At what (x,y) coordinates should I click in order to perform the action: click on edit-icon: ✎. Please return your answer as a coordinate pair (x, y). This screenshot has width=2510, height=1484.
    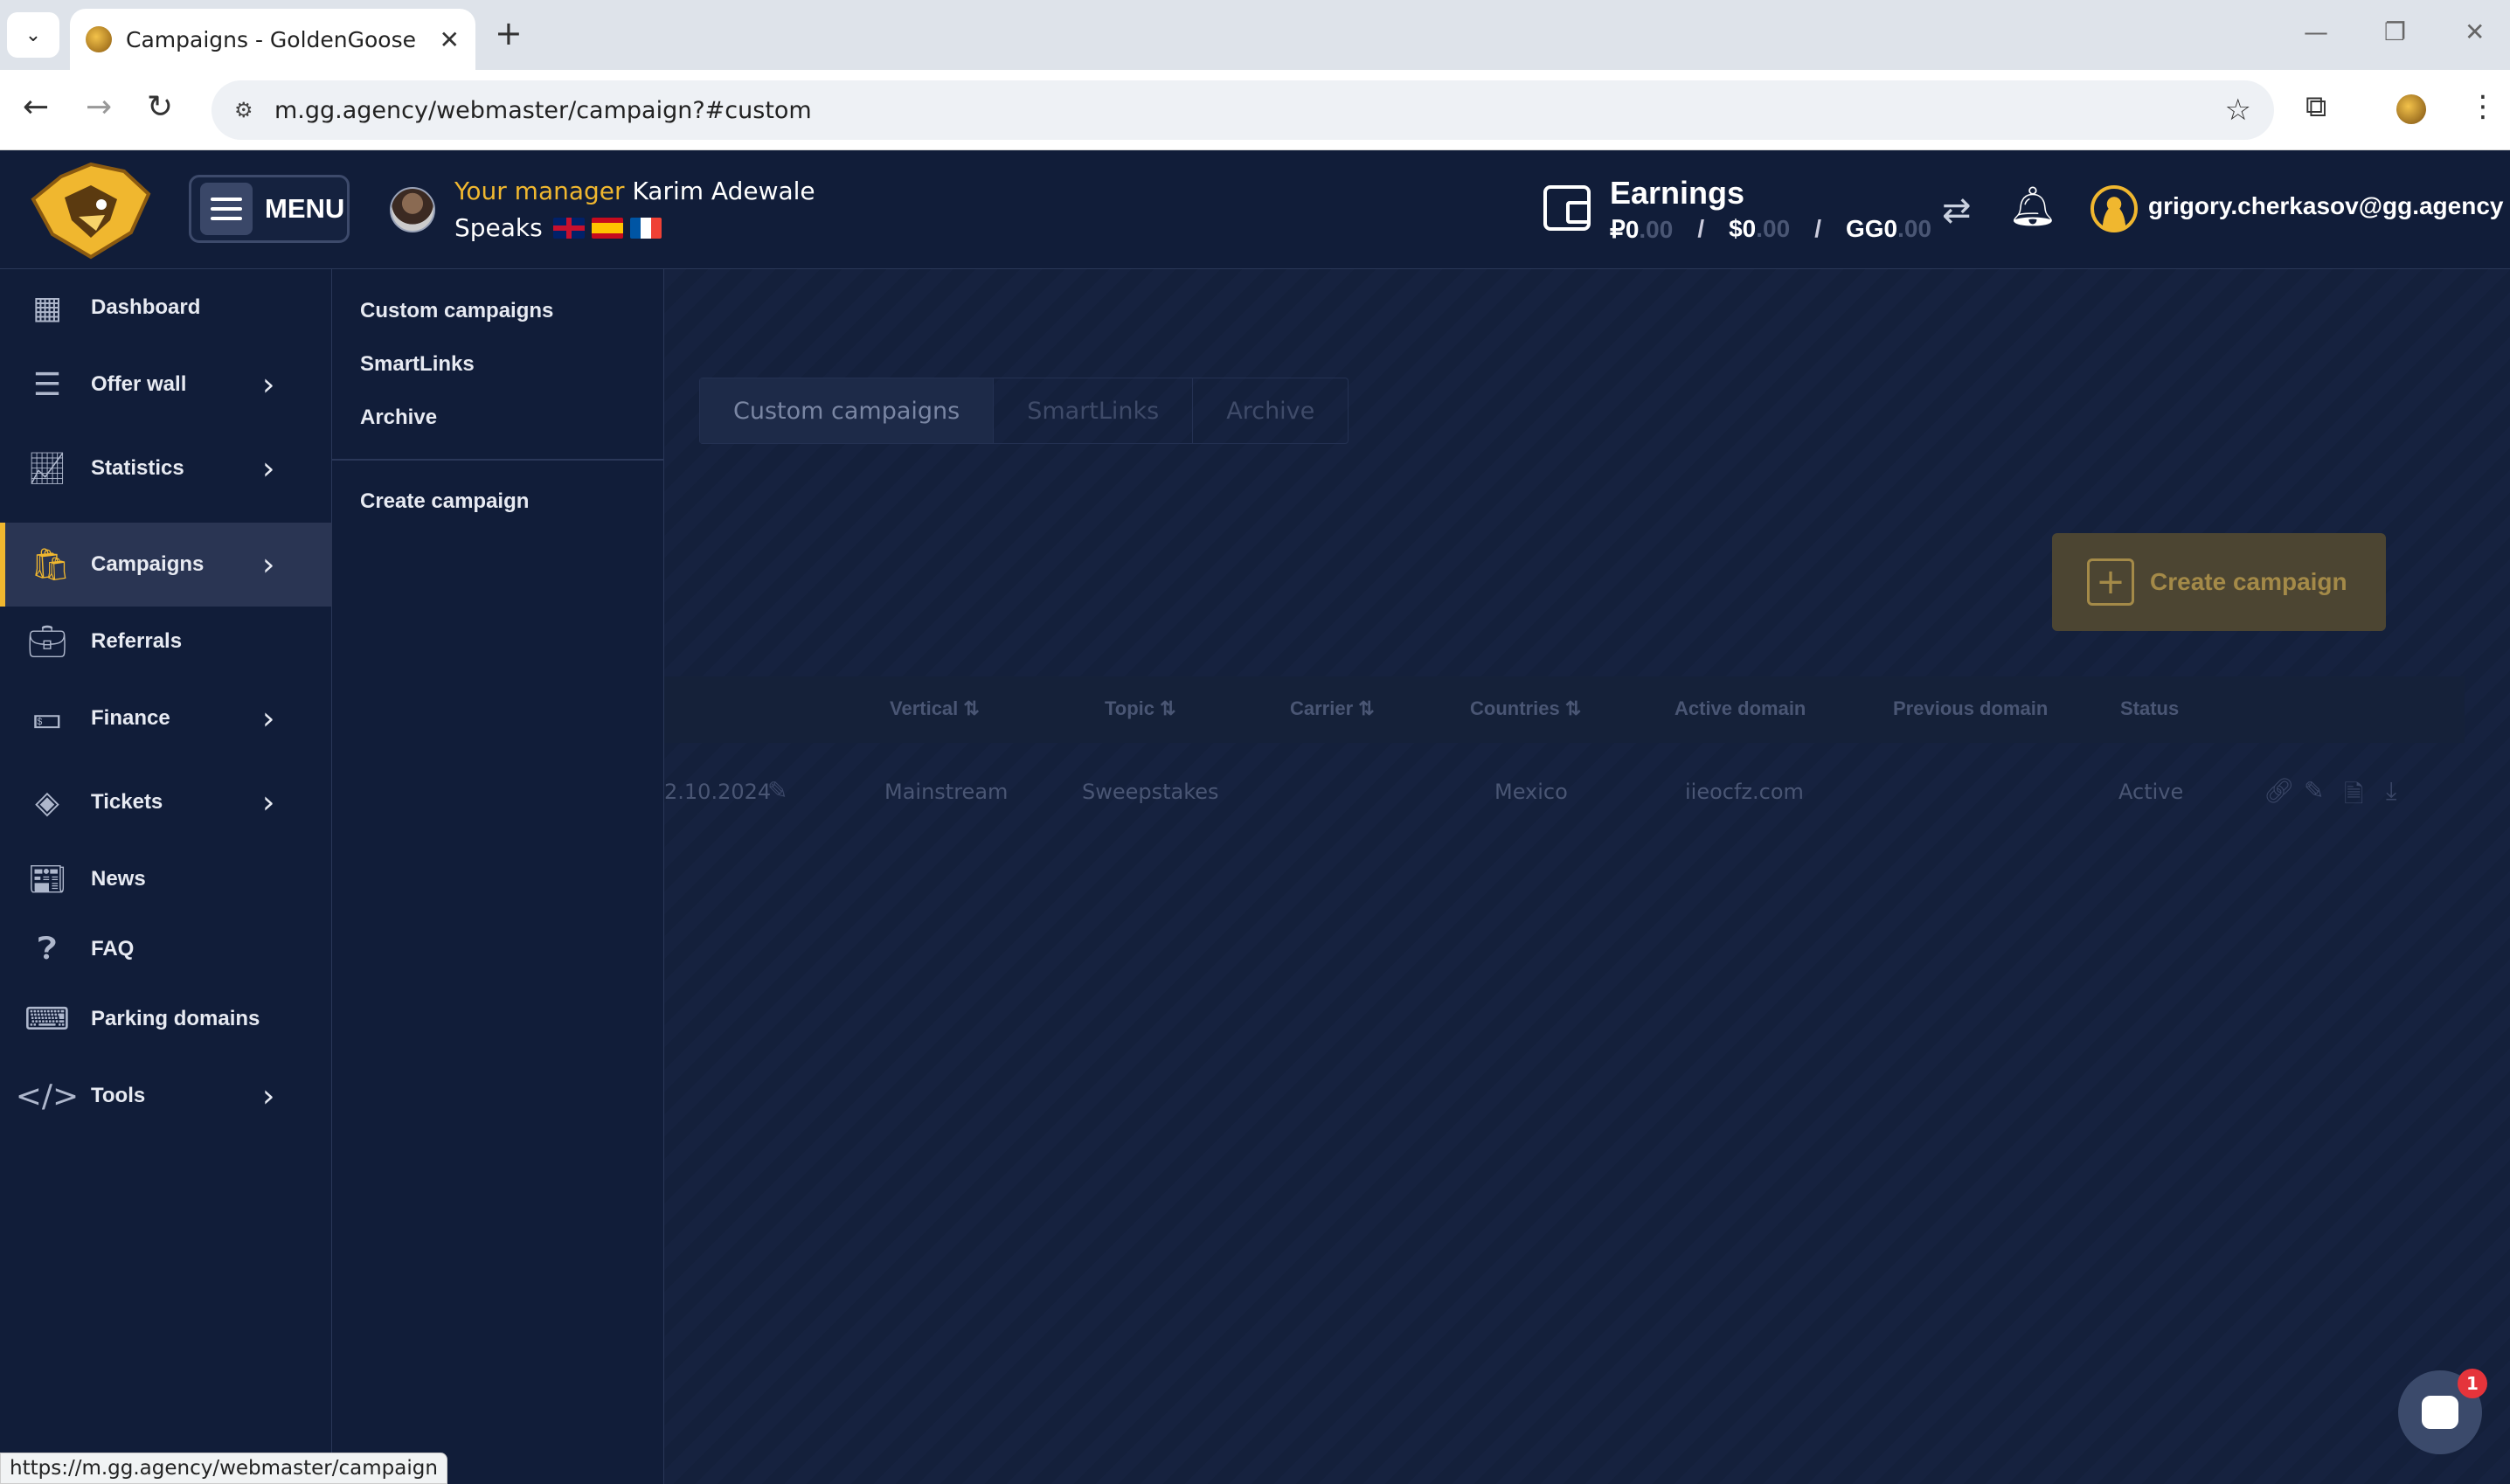
    Looking at the image, I should click on (2314, 790).